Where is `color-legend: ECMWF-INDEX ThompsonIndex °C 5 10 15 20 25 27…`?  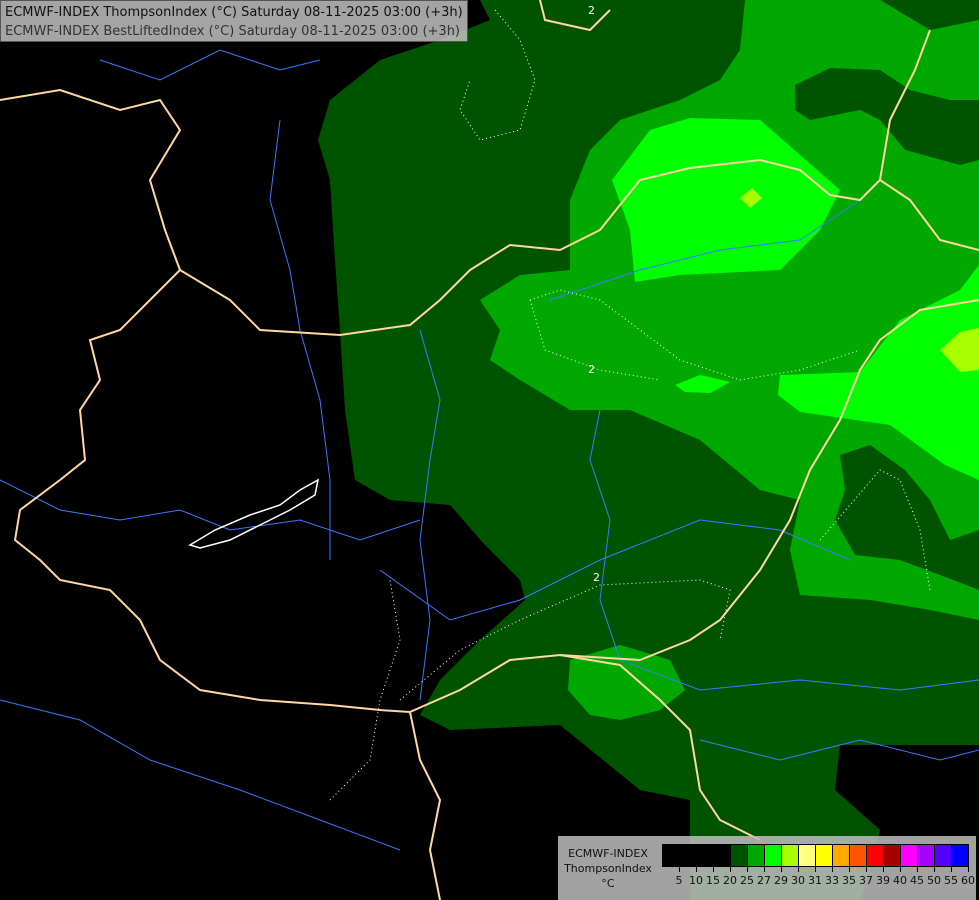
color-legend: ECMWF-INDEX ThompsonIndex °C 5 10 15 20 25 27… is located at coordinates (767, 868).